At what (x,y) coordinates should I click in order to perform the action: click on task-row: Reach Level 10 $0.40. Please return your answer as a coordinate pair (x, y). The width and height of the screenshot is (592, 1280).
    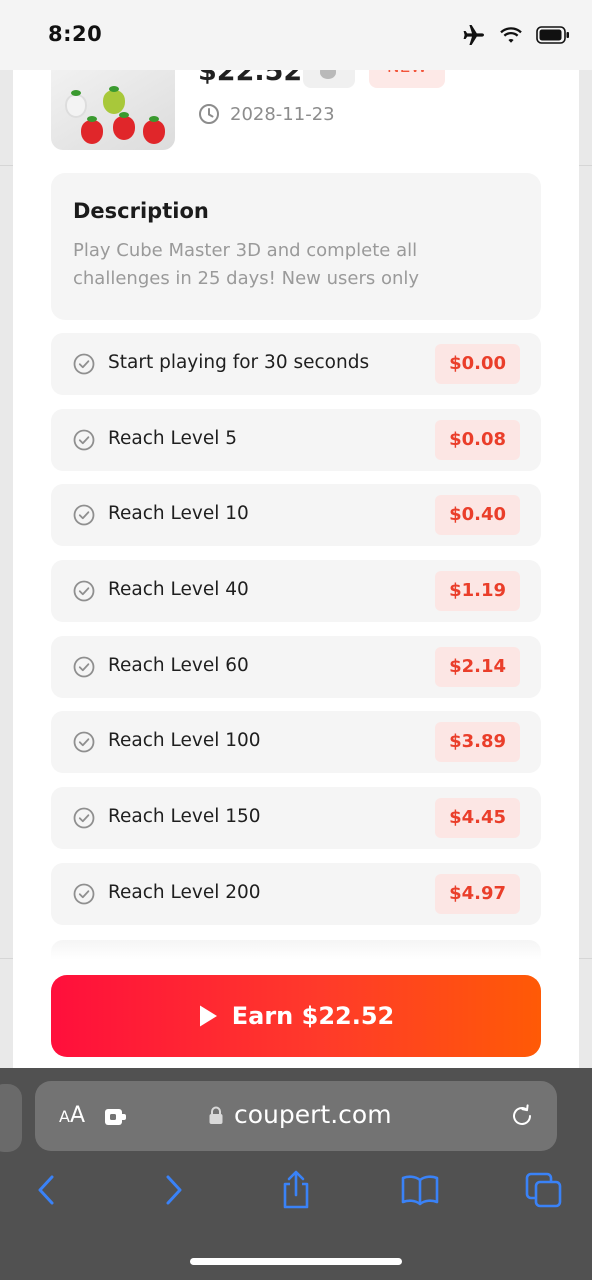
    Looking at the image, I should click on (296, 515).